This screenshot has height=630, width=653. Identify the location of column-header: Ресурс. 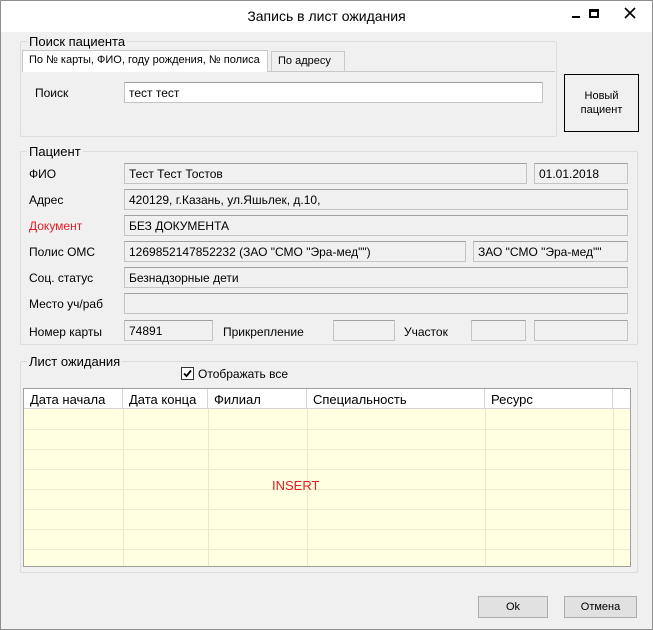
(549, 399).